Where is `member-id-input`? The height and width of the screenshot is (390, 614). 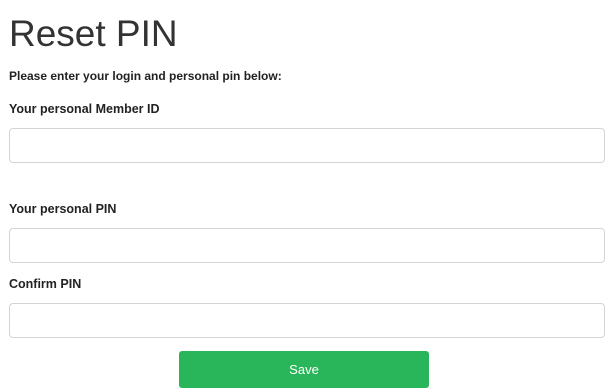
member-id-input is located at coordinates (307, 145).